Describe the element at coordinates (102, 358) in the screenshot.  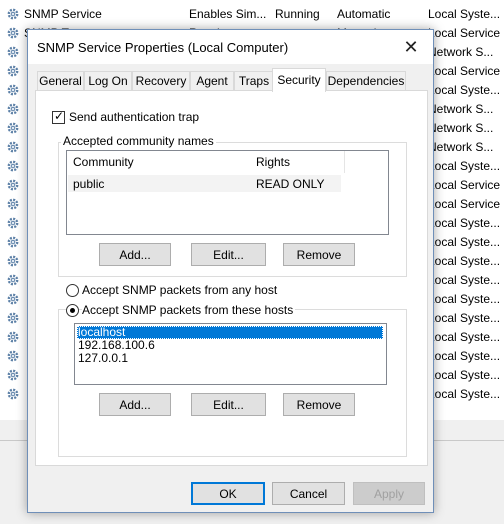
I see `host-item: 127.0.0.1` at that location.